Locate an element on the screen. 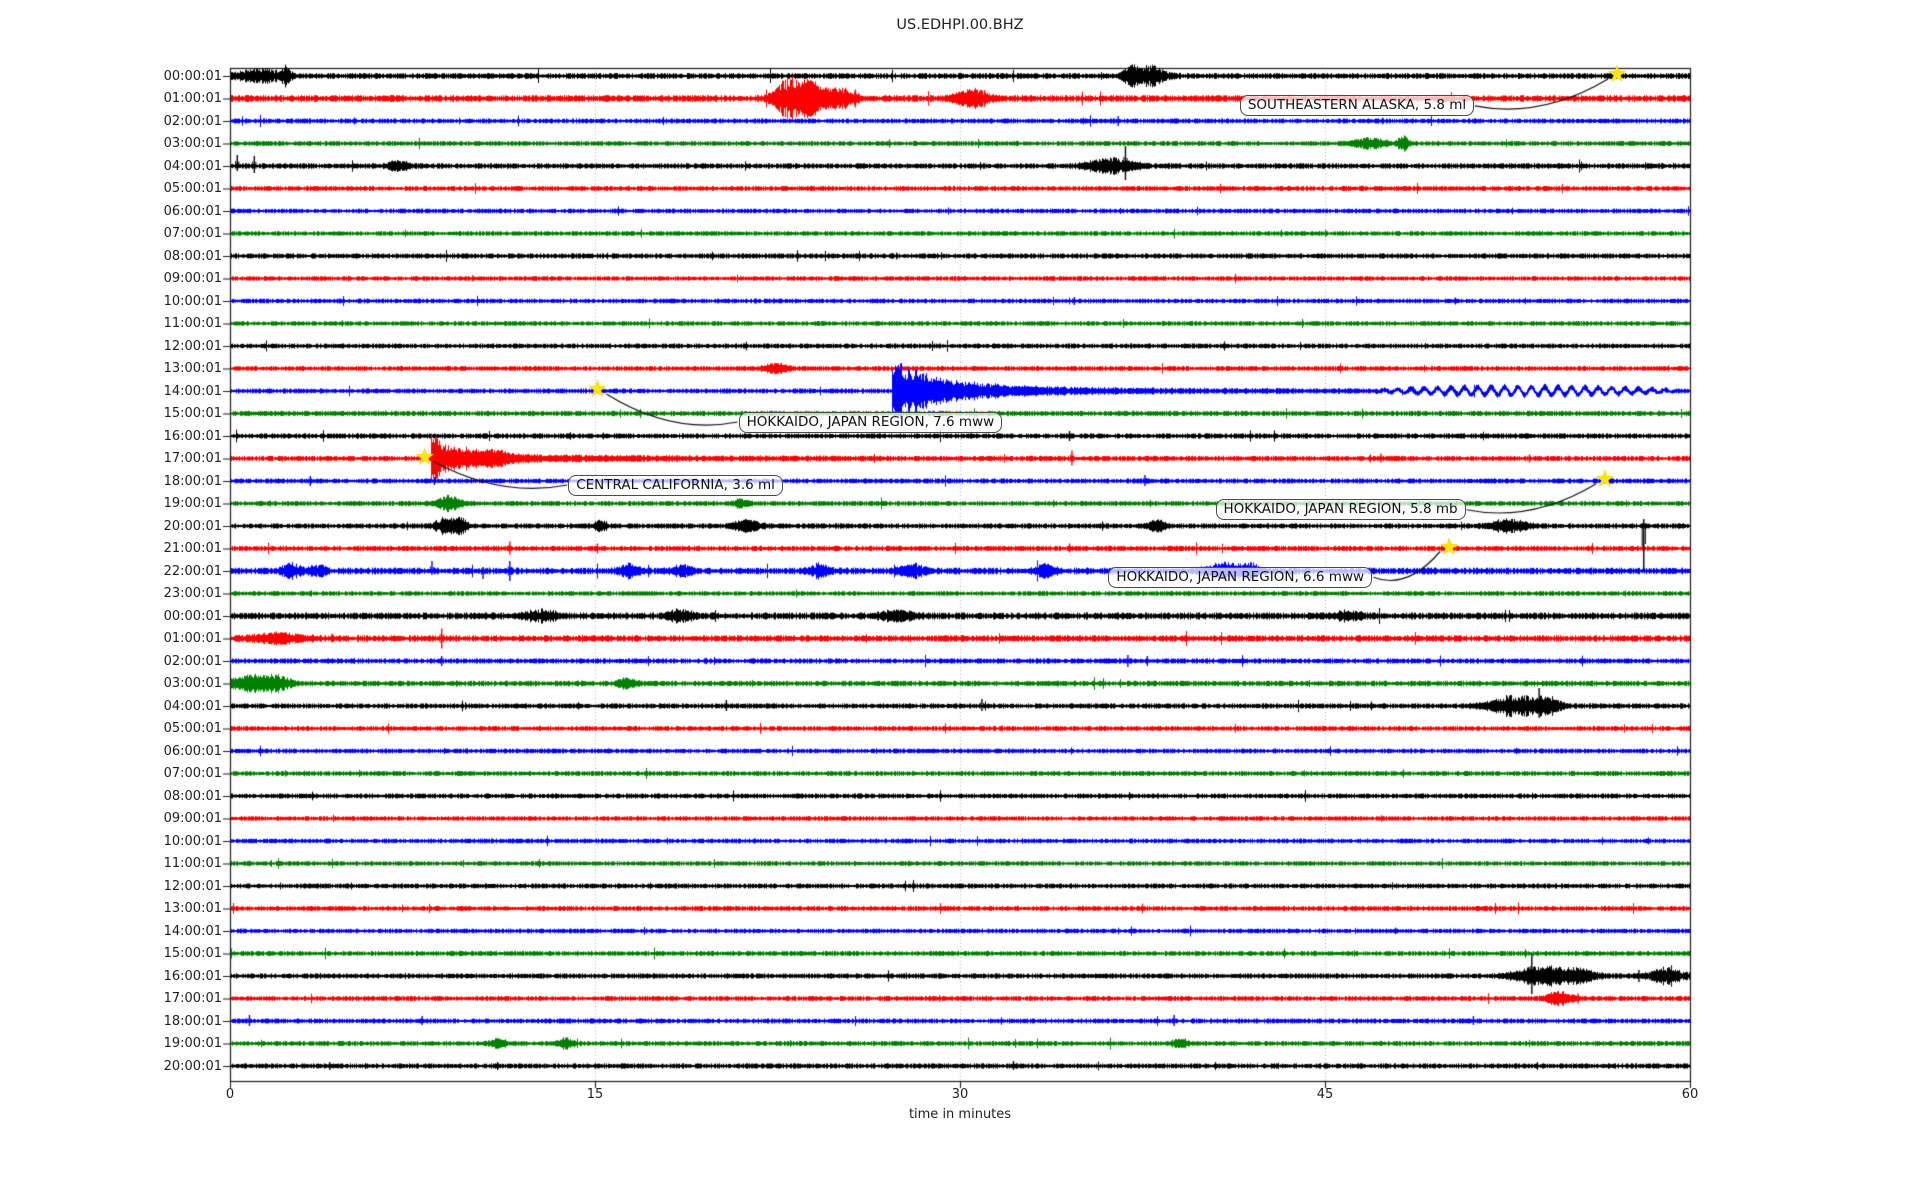 The image size is (1920, 1200). x-tick-label: 60 is located at coordinates (1690, 1094).